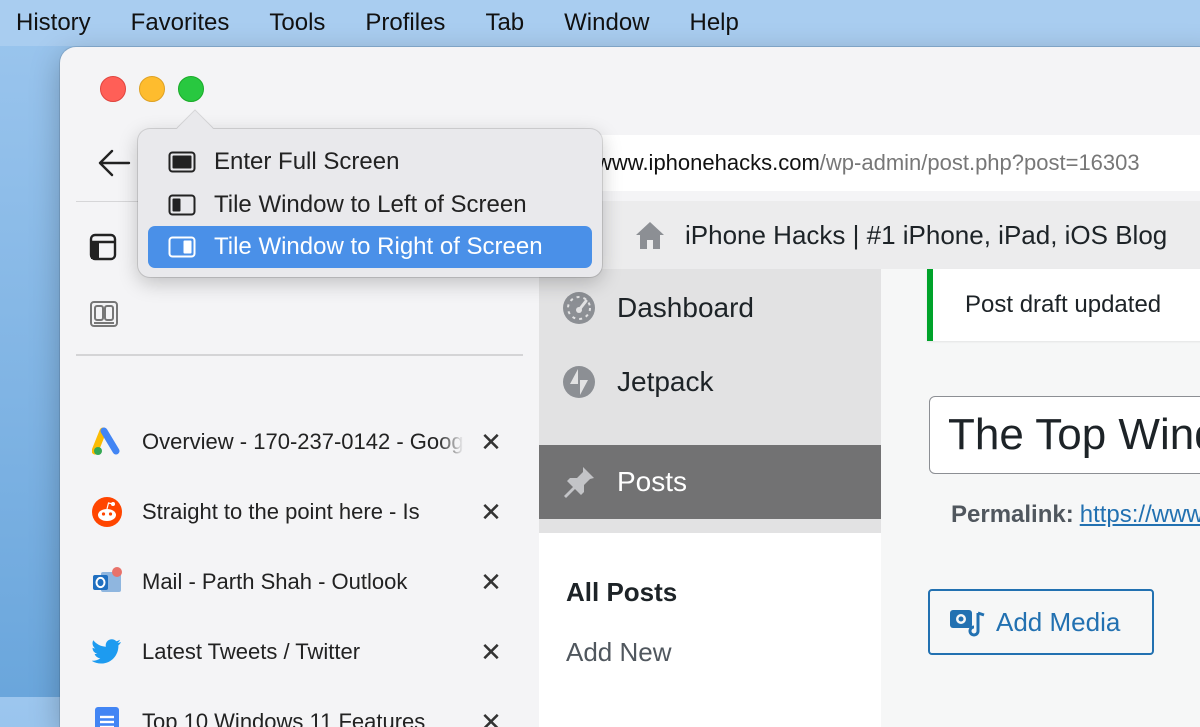 This screenshot has width=1200, height=727. Describe the element at coordinates (182, 205) in the screenshot. I see `tile-left-icon` at that location.